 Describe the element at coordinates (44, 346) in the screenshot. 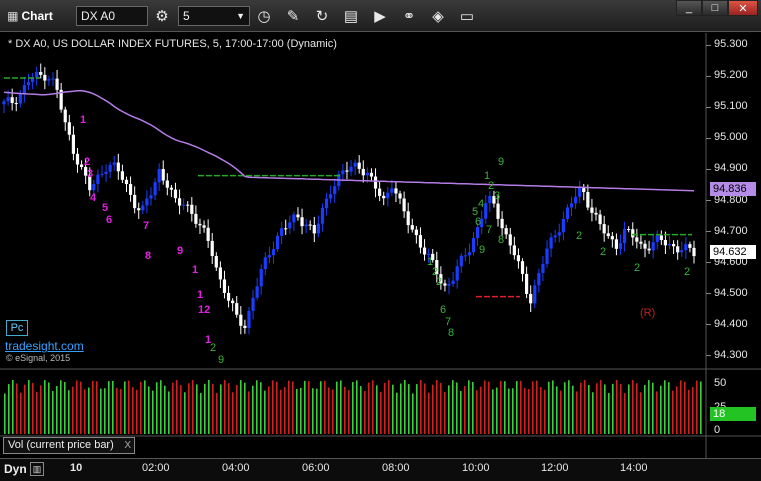

I see `brand-link: tradesight.com` at that location.